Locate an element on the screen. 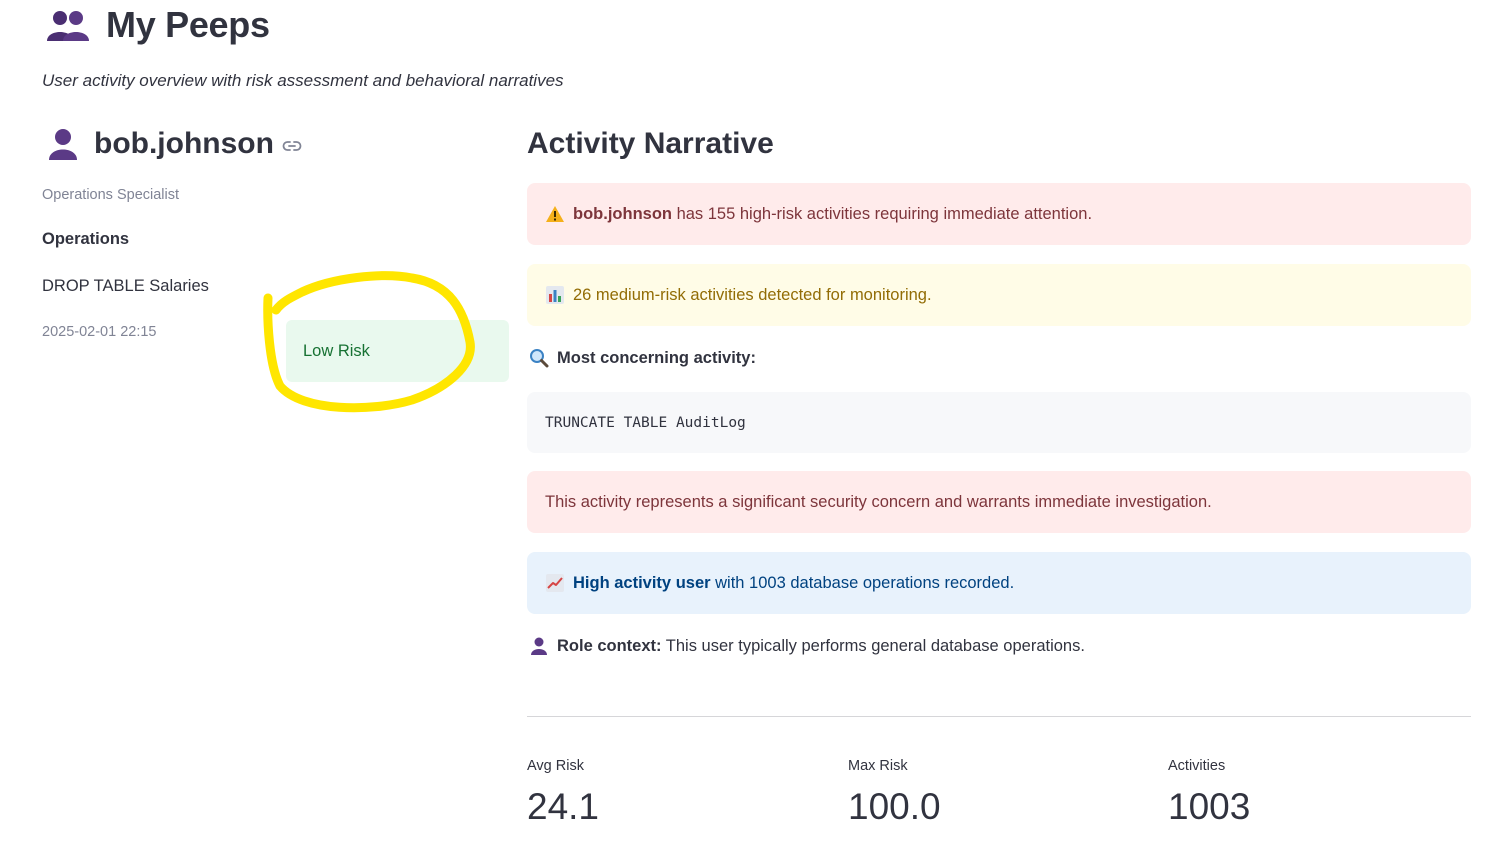  user-role: Operations Specialist is located at coordinates (111, 195).